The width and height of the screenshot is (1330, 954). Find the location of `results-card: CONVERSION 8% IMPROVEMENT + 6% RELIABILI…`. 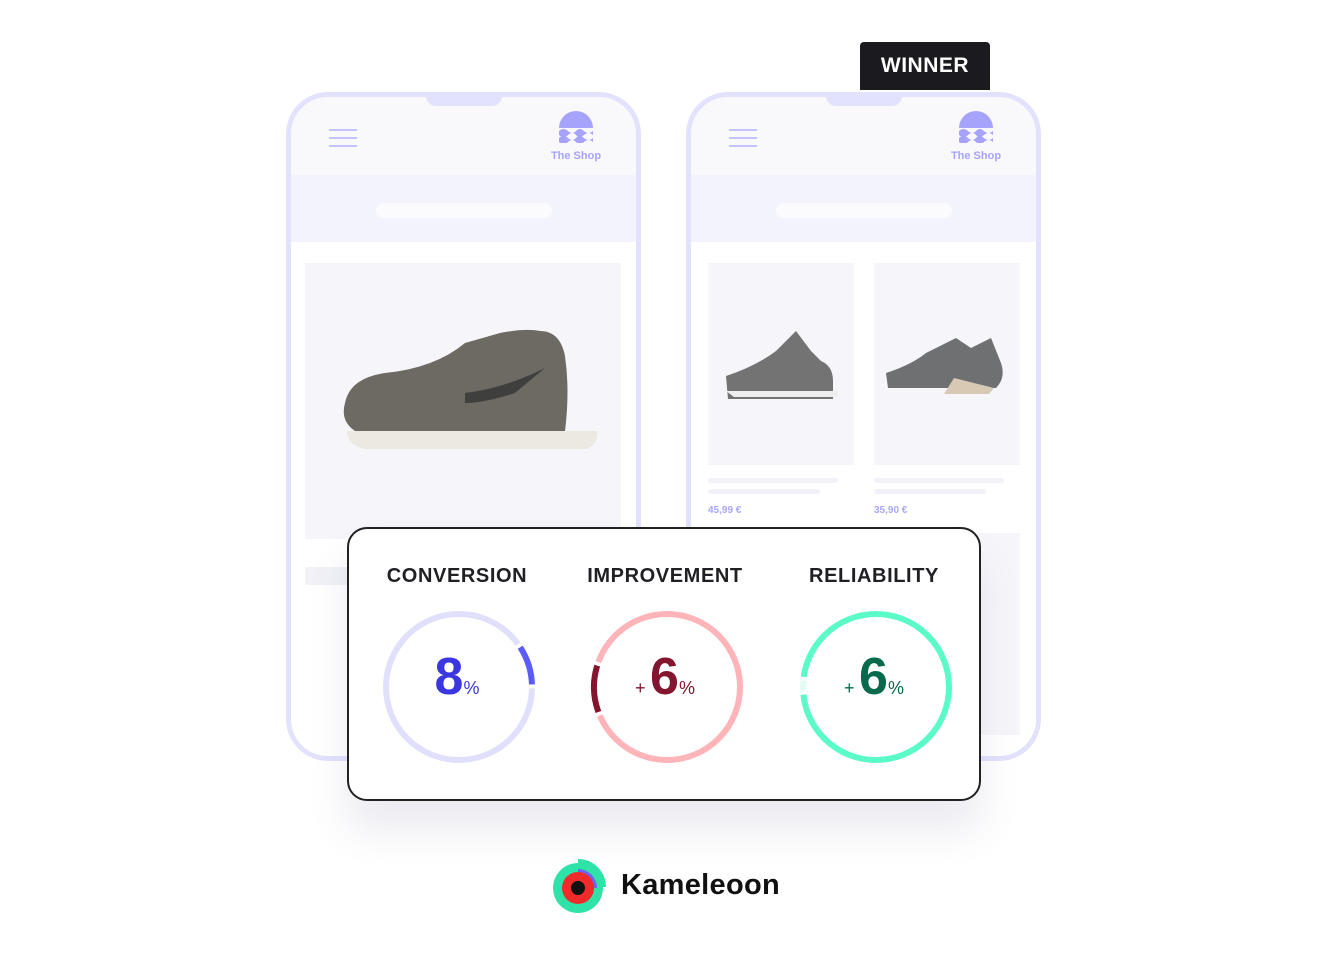

results-card: CONVERSION 8% IMPROVEMENT + 6% RELIABILI… is located at coordinates (664, 664).